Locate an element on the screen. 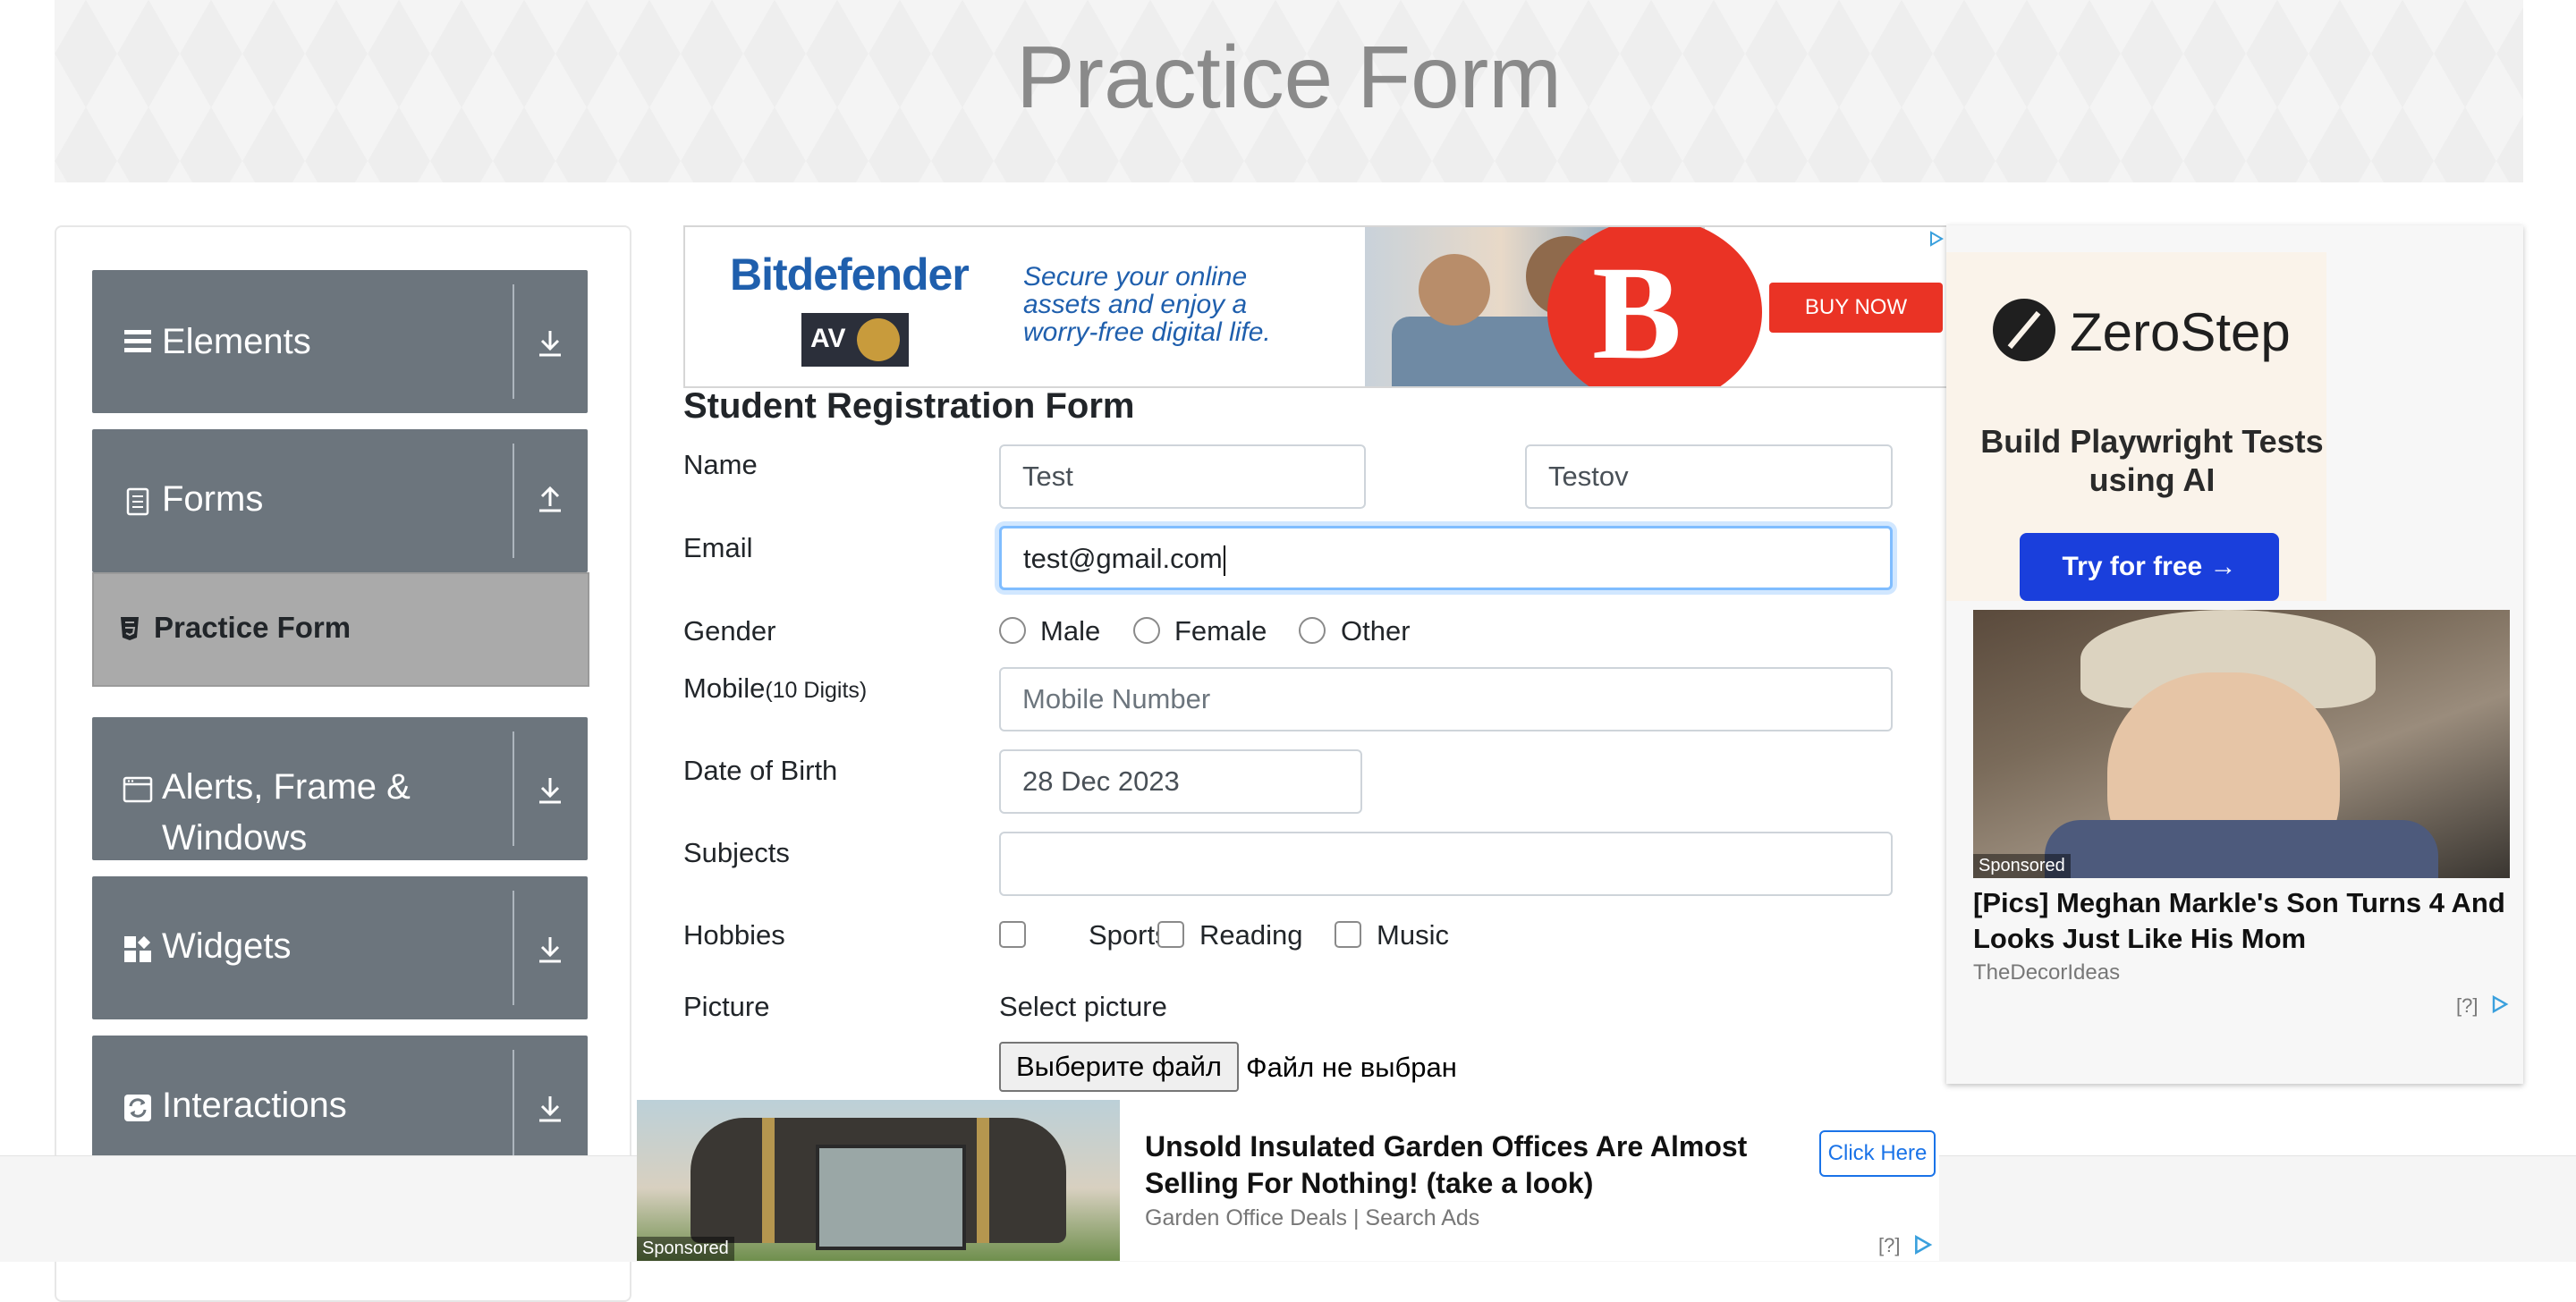  form-title: Student Registration Form is located at coordinates (909, 406).